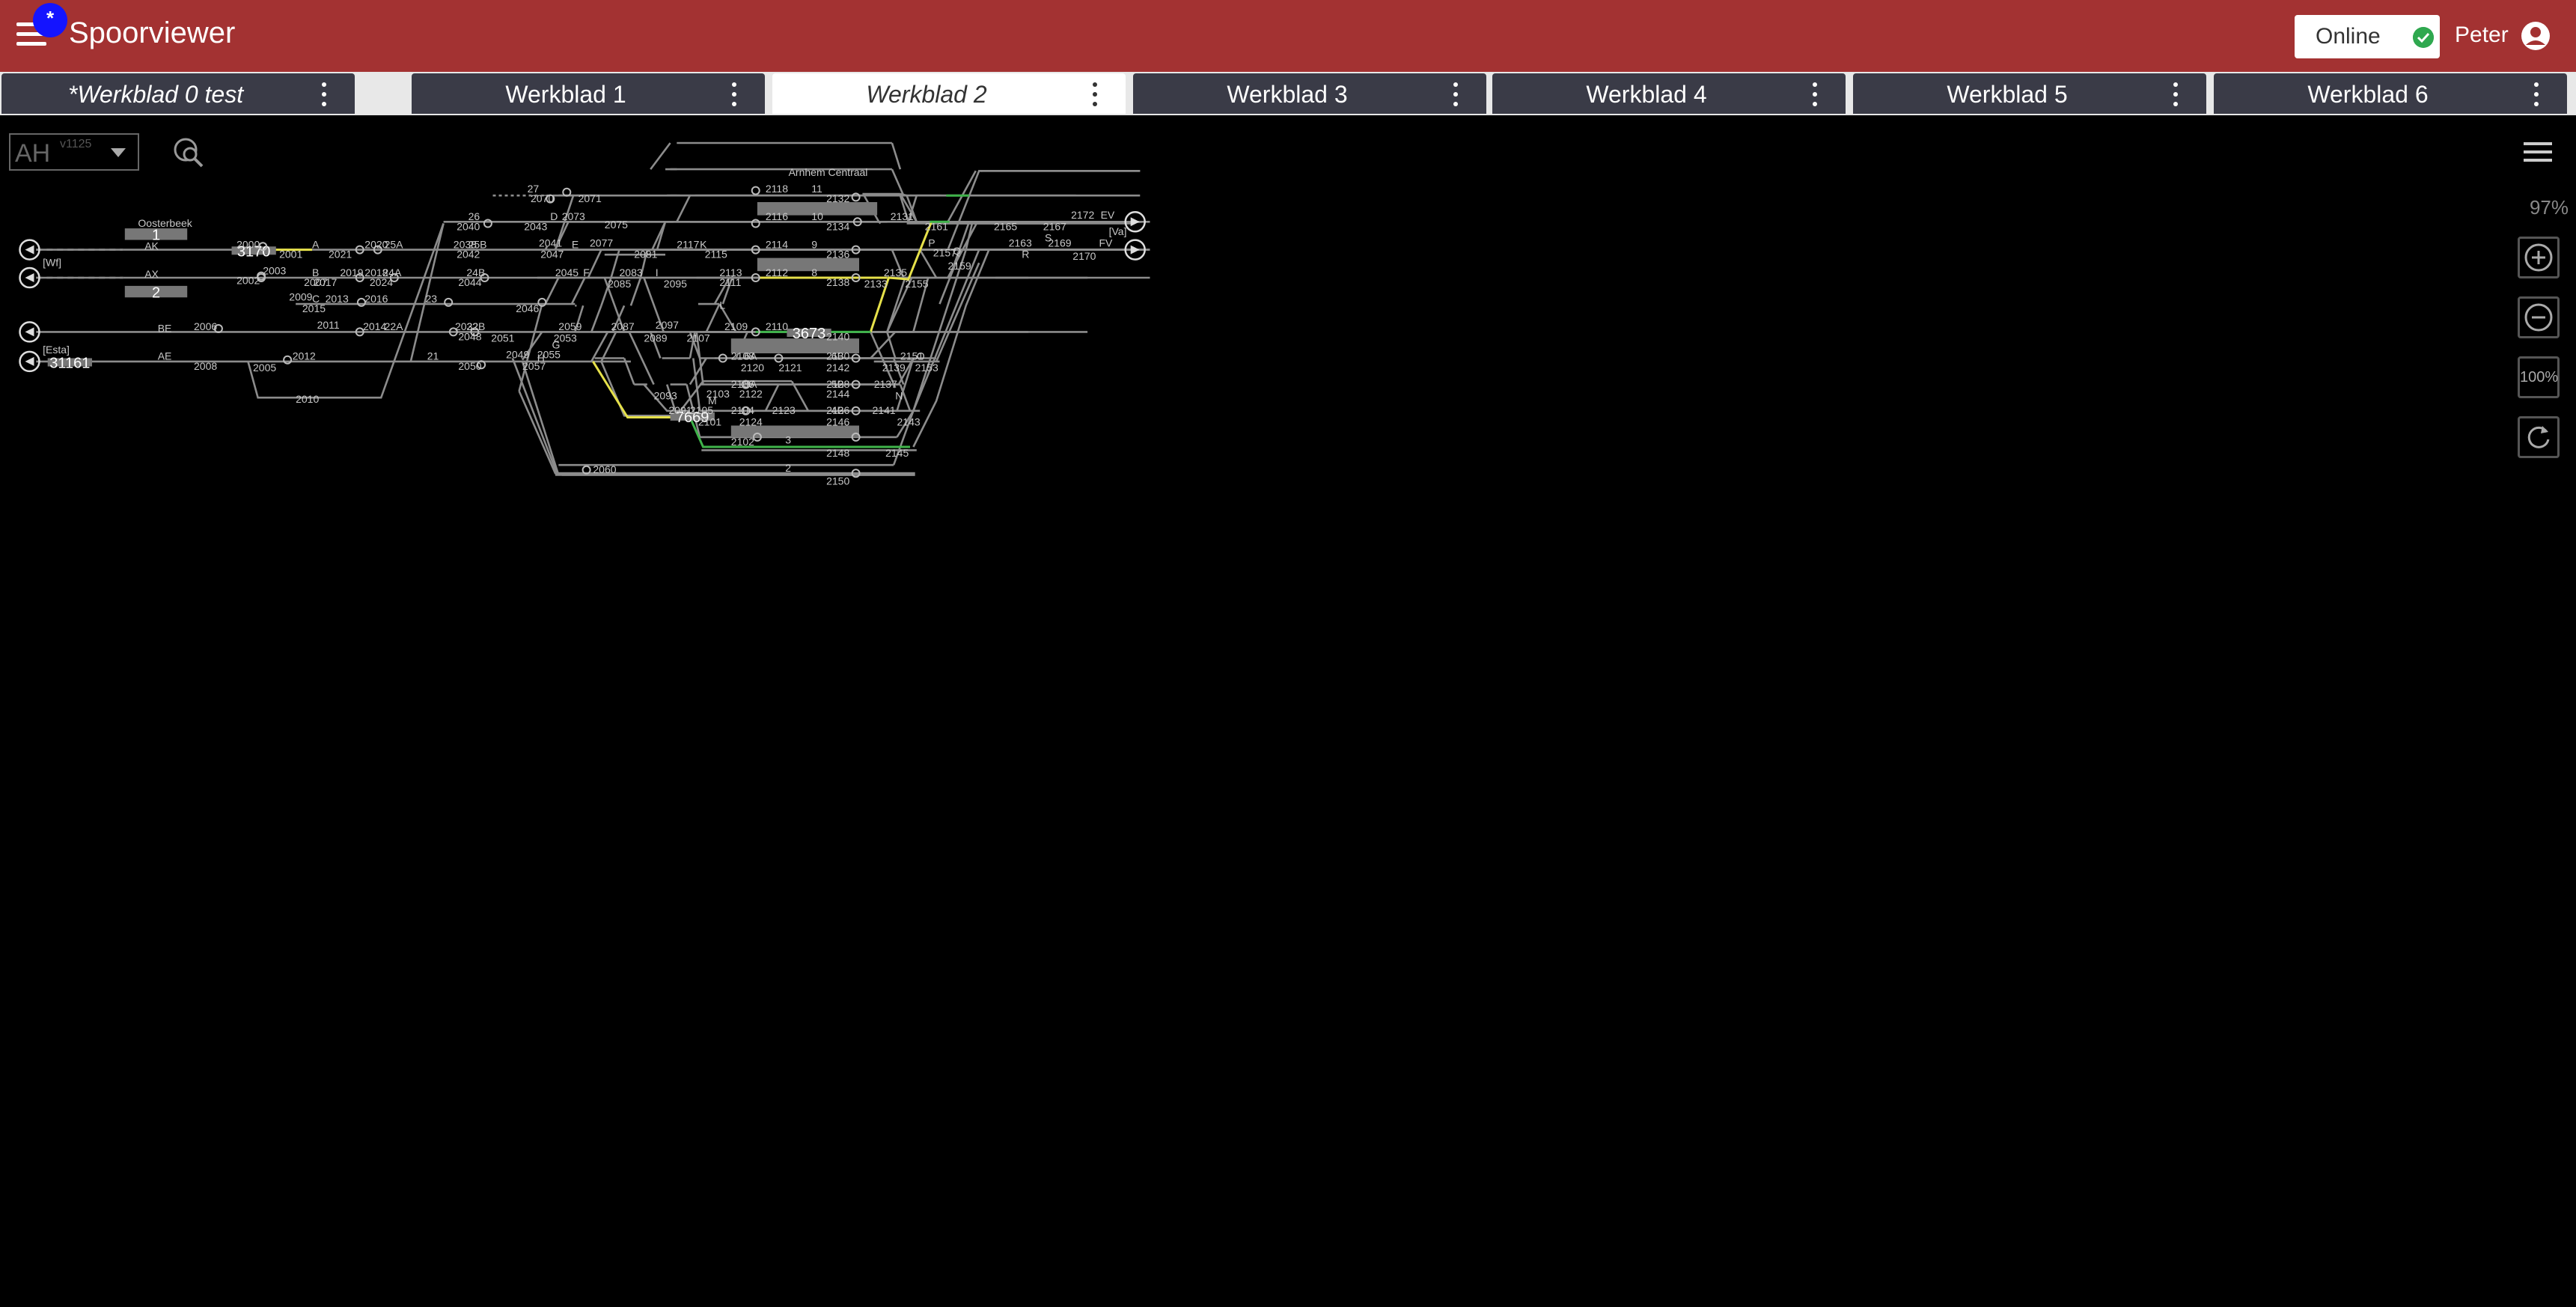 This screenshot has width=2576, height=1307. I want to click on track-label: 25A, so click(394, 244).